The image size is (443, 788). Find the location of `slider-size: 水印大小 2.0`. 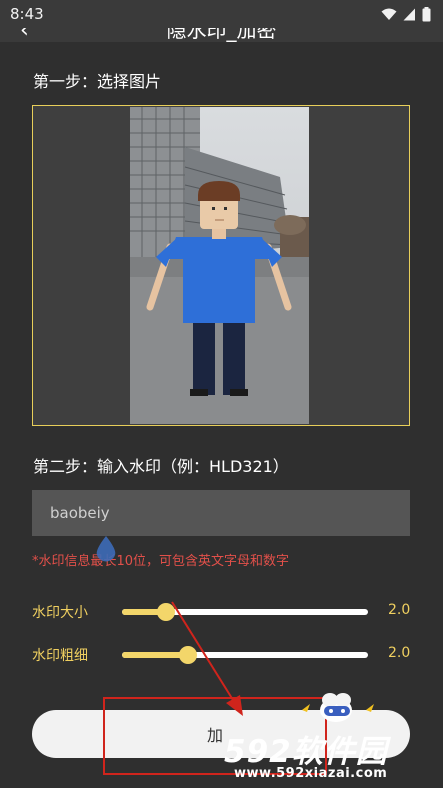

slider-size: 水印大小 2.0 is located at coordinates (222, 612).